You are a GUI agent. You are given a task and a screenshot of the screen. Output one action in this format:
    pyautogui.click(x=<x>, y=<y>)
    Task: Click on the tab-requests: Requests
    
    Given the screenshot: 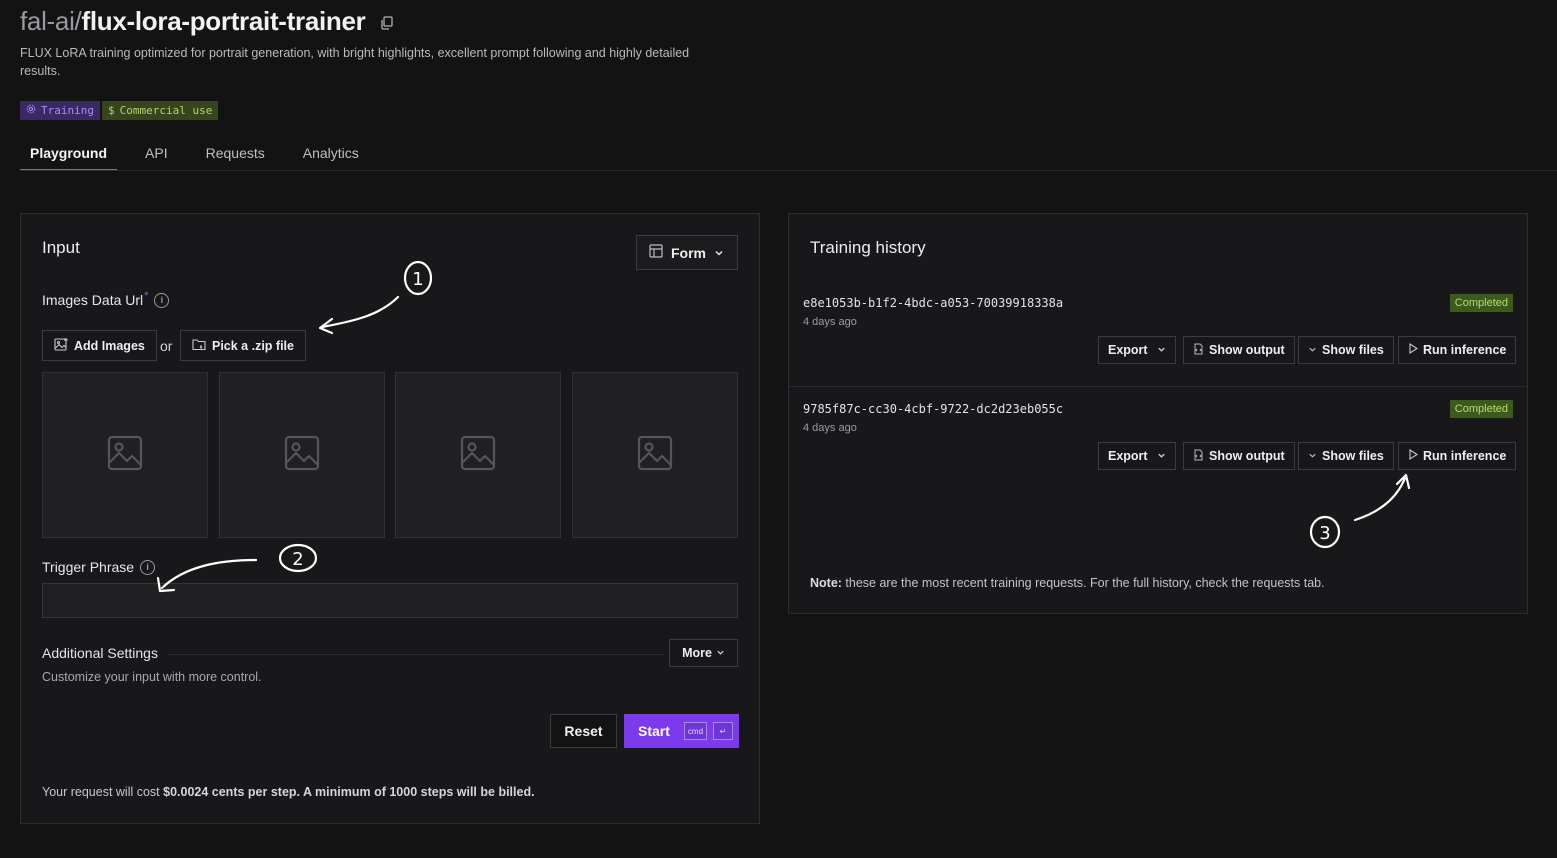 What is the action you would take?
    pyautogui.click(x=235, y=154)
    